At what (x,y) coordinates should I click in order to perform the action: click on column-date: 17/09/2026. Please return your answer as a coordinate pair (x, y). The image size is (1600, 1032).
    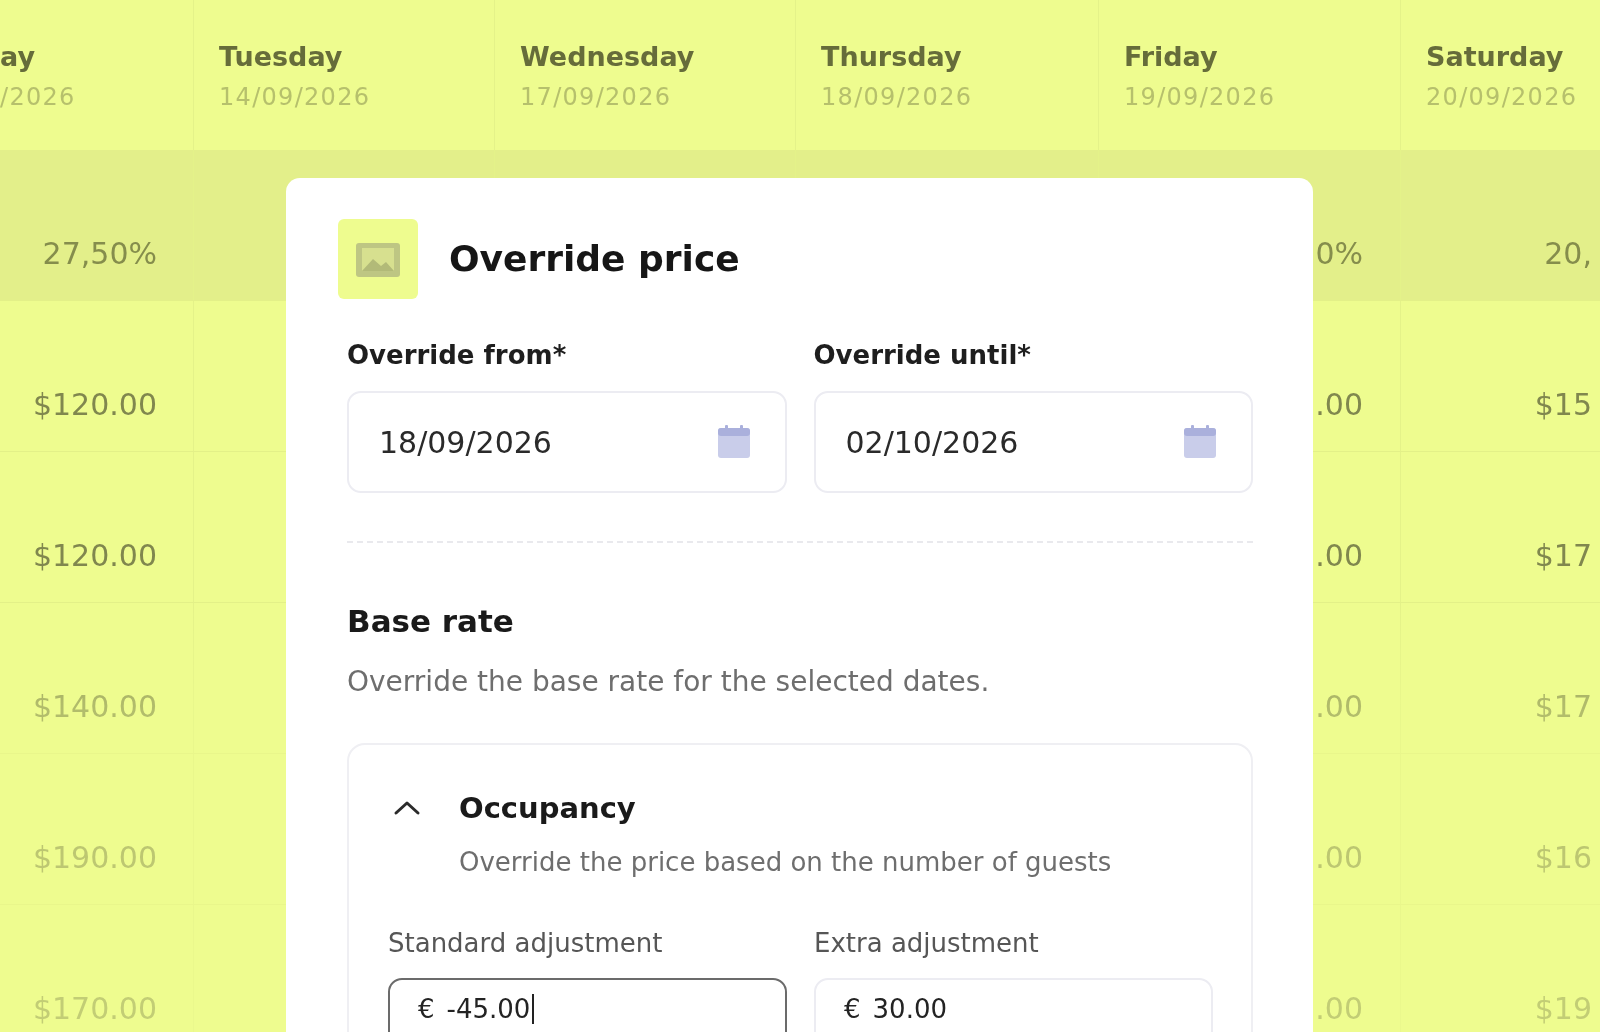
    Looking at the image, I should click on (596, 97).